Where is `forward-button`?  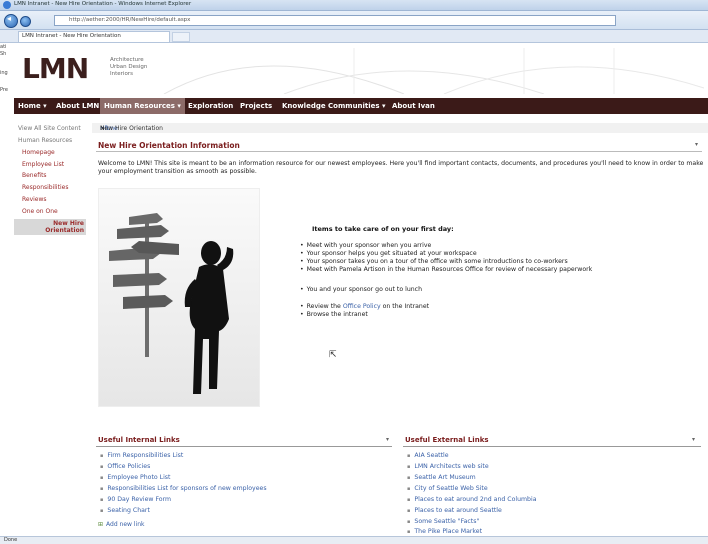
forward-button is located at coordinates (25, 21).